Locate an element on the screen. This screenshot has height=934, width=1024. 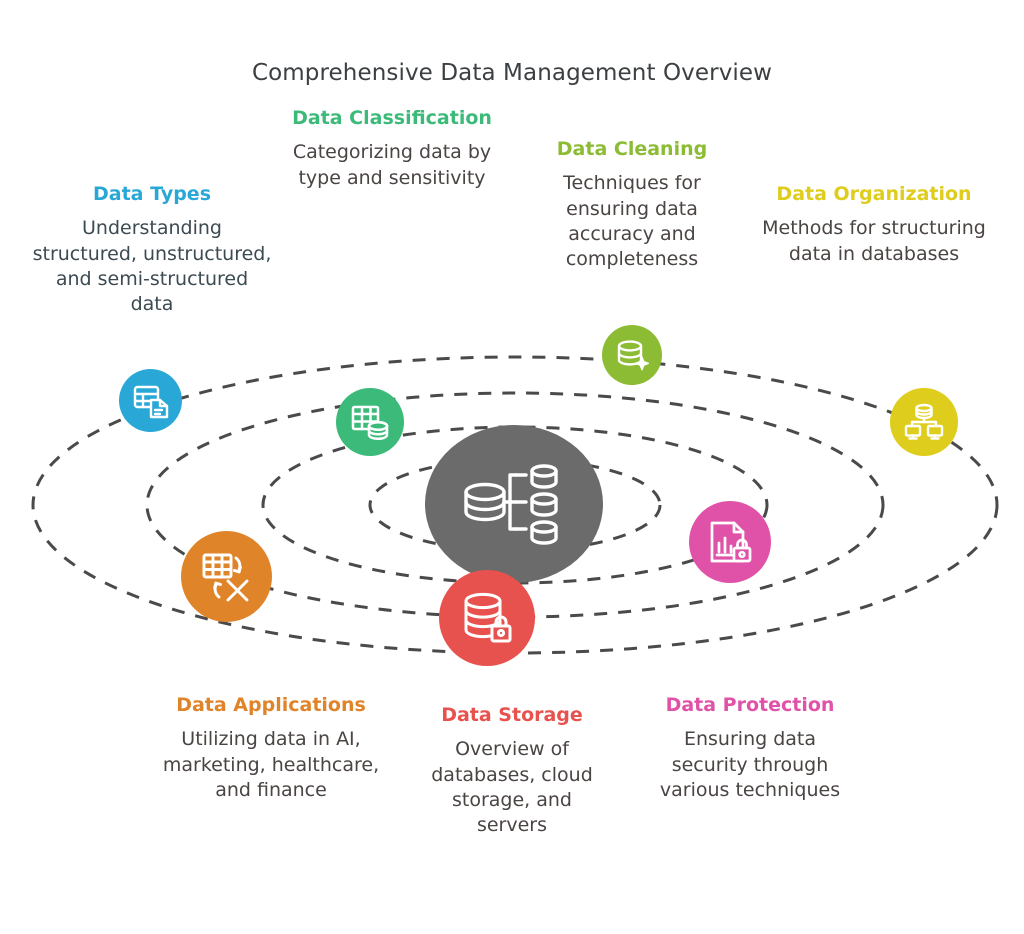
node-data-types is located at coordinates (150, 400).